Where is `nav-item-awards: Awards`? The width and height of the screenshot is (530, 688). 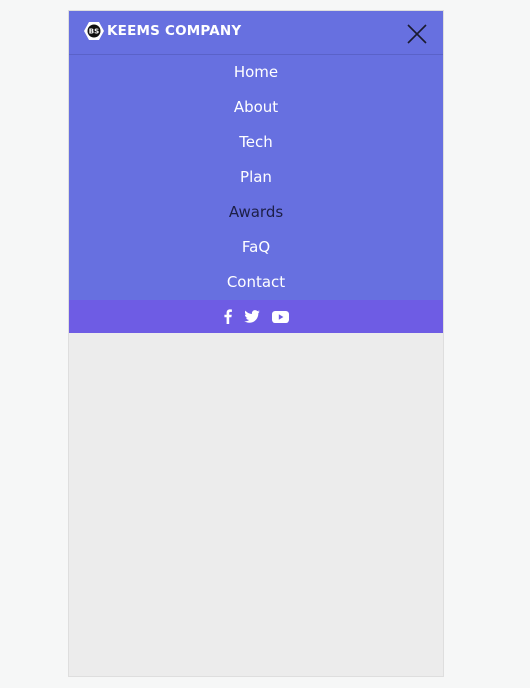
nav-item-awards: Awards is located at coordinates (256, 212).